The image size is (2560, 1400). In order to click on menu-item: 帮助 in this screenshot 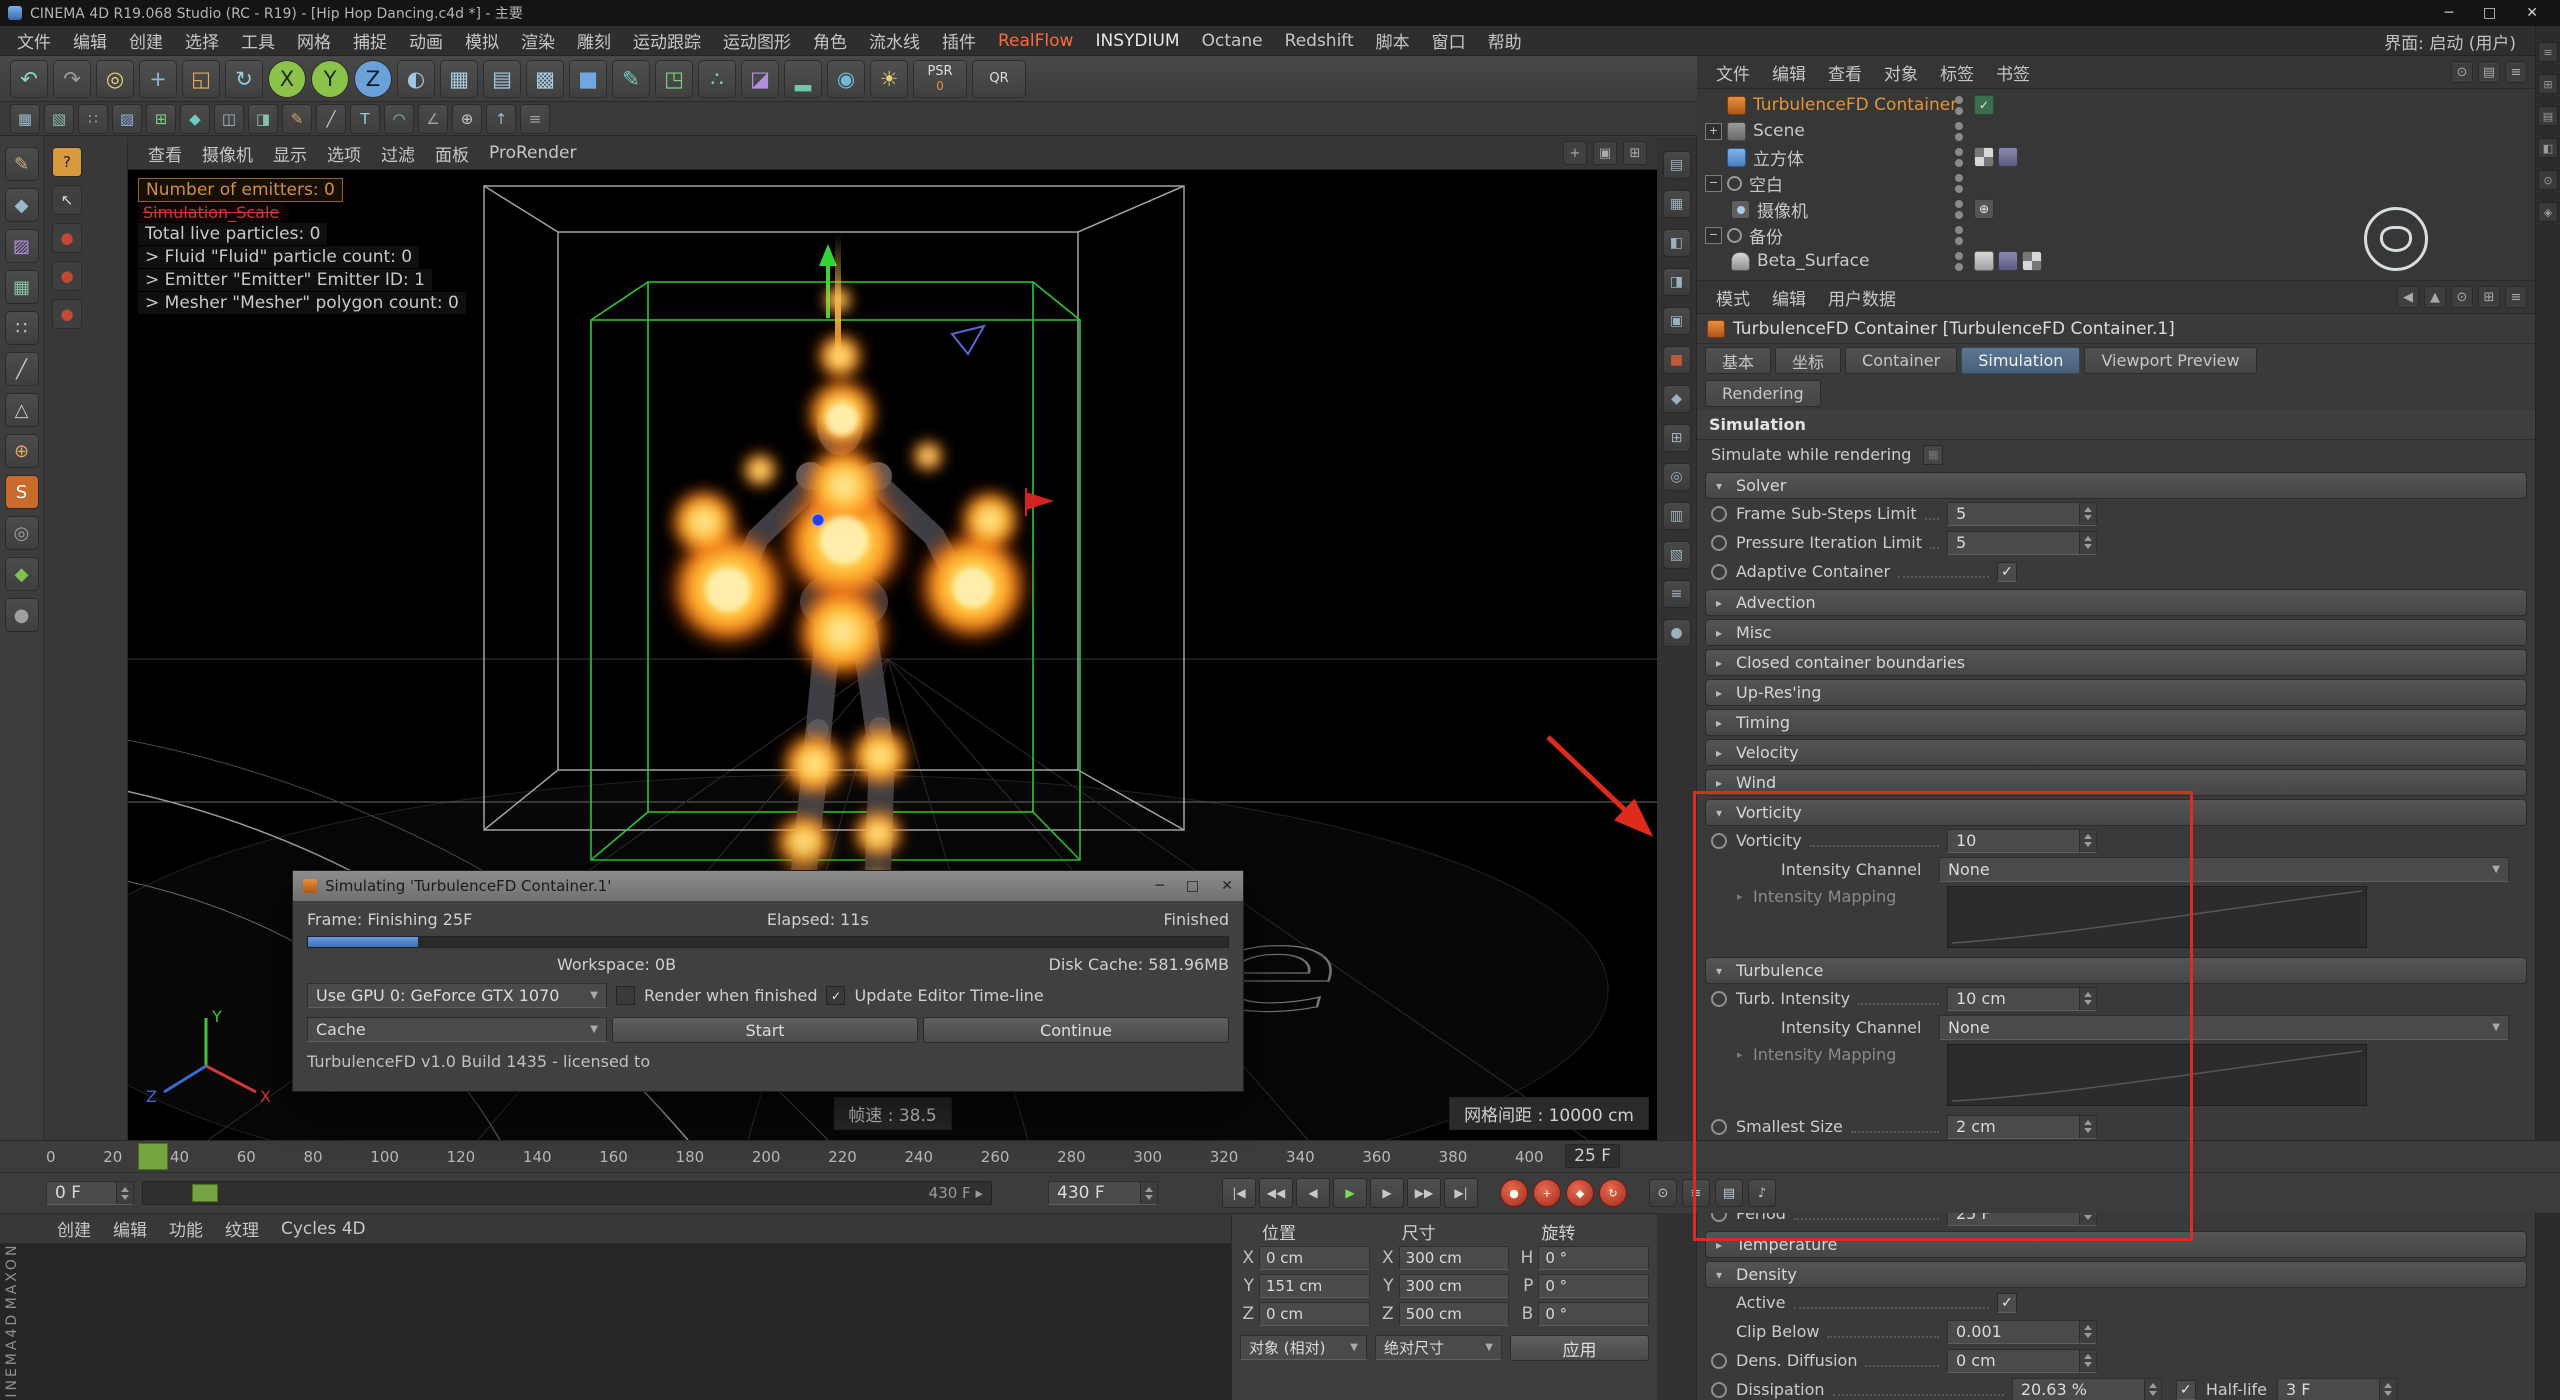, I will do `click(1505, 40)`.